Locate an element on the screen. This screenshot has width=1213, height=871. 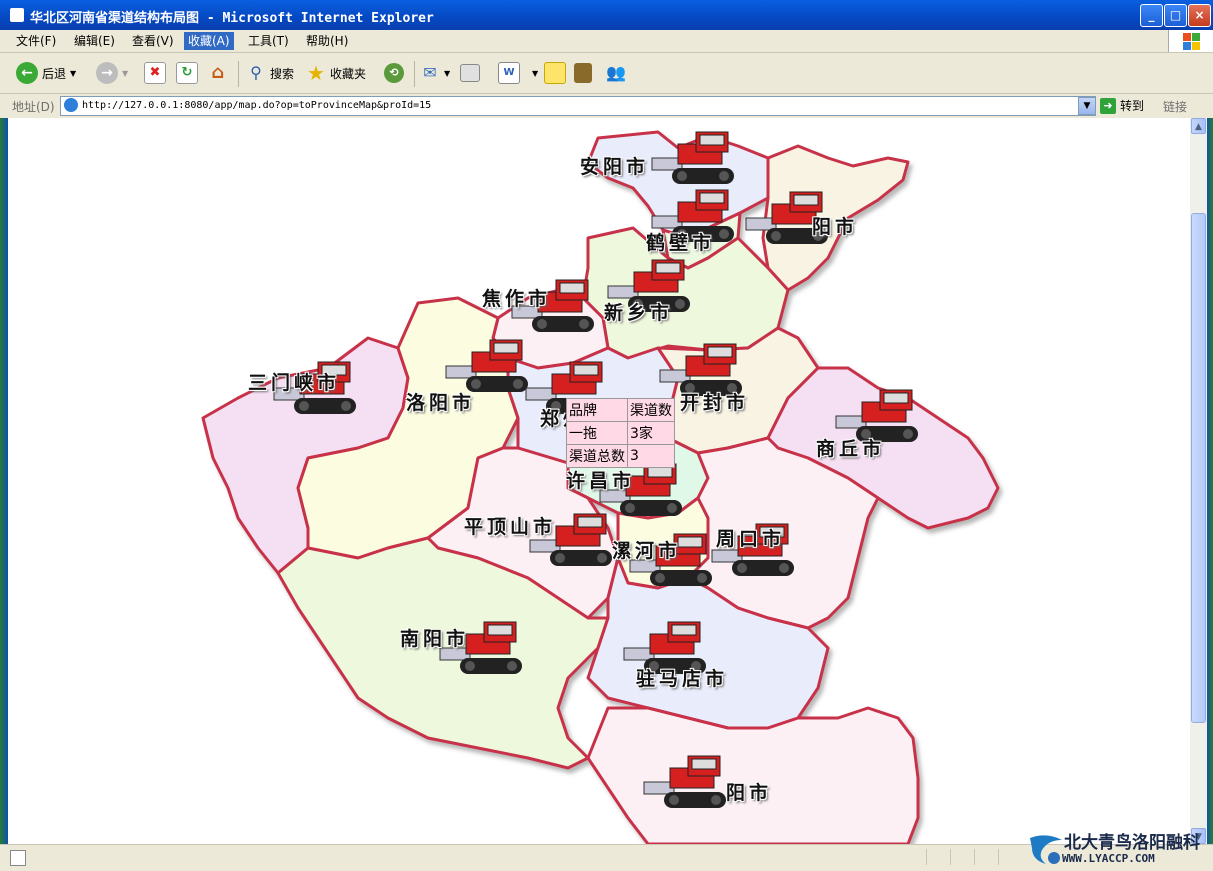
tooltip-header-row: 品牌 渠道数 is located at coordinates (620, 410).